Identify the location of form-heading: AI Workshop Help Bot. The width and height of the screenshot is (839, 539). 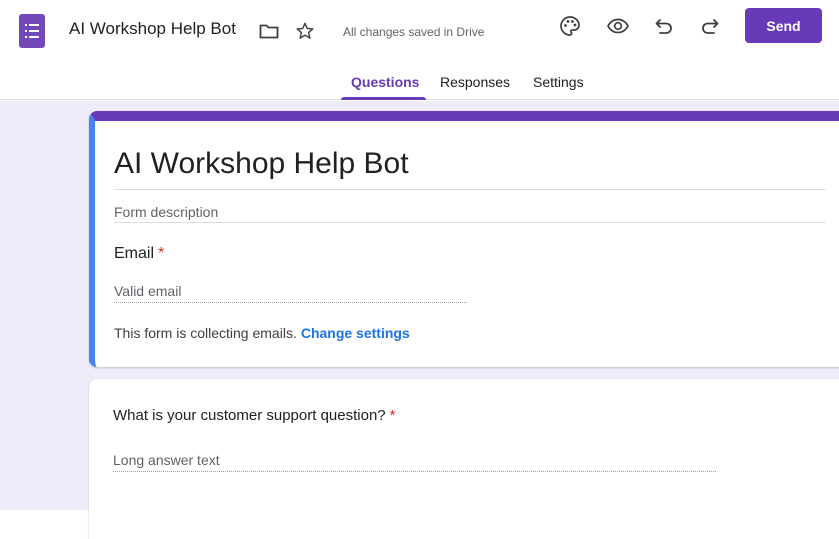
(261, 164).